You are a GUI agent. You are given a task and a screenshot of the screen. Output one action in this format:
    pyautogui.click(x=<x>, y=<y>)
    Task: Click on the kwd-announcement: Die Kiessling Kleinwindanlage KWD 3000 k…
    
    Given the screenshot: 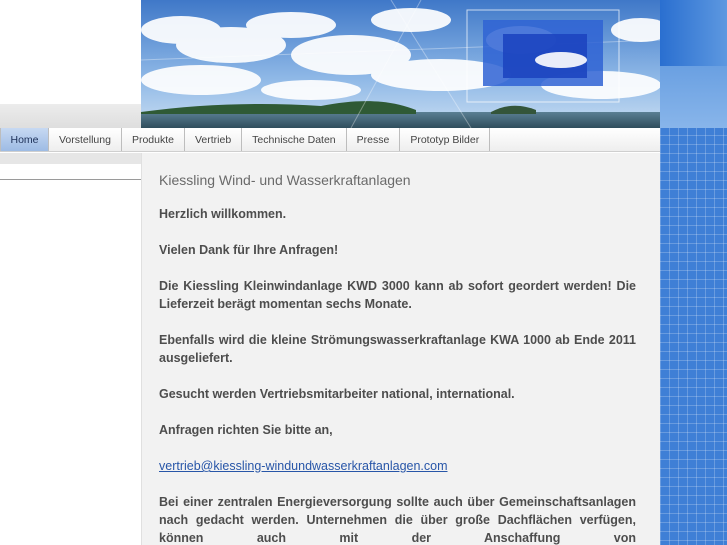 What is the action you would take?
    pyautogui.click(x=397, y=295)
    